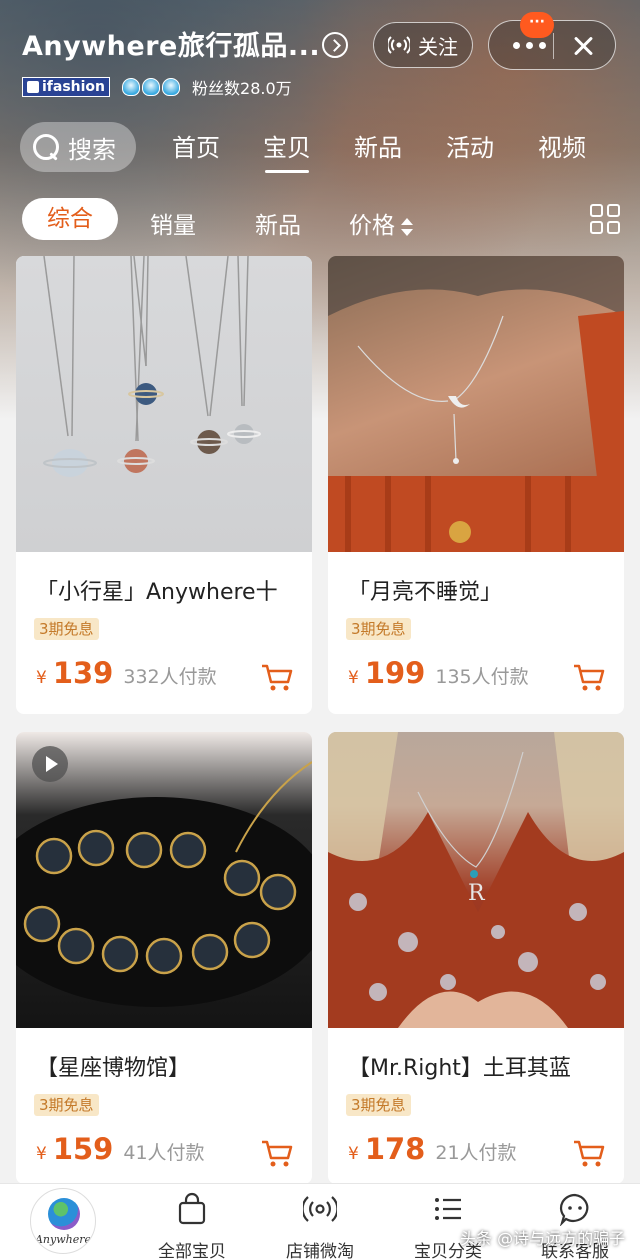 The image size is (640, 1259). I want to click on tab-new: 新品, so click(378, 145).